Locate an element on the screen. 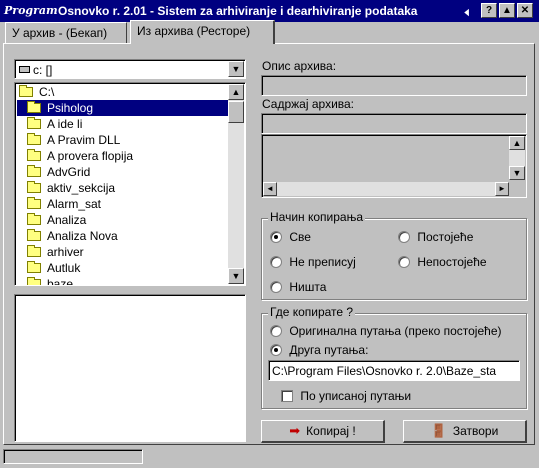  copy-mode-existing-radio: Постојеће is located at coordinates (435, 237).